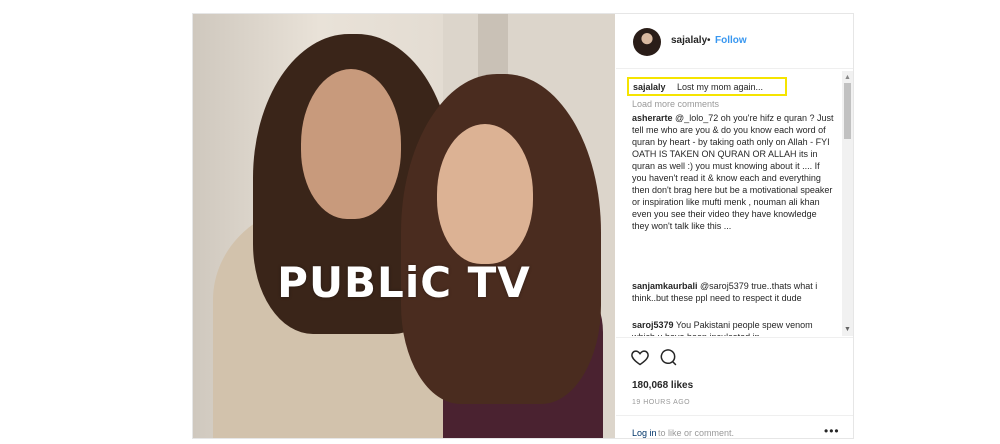  Describe the element at coordinates (653, 325) in the screenshot. I see `comment-username: saroj5379` at that location.